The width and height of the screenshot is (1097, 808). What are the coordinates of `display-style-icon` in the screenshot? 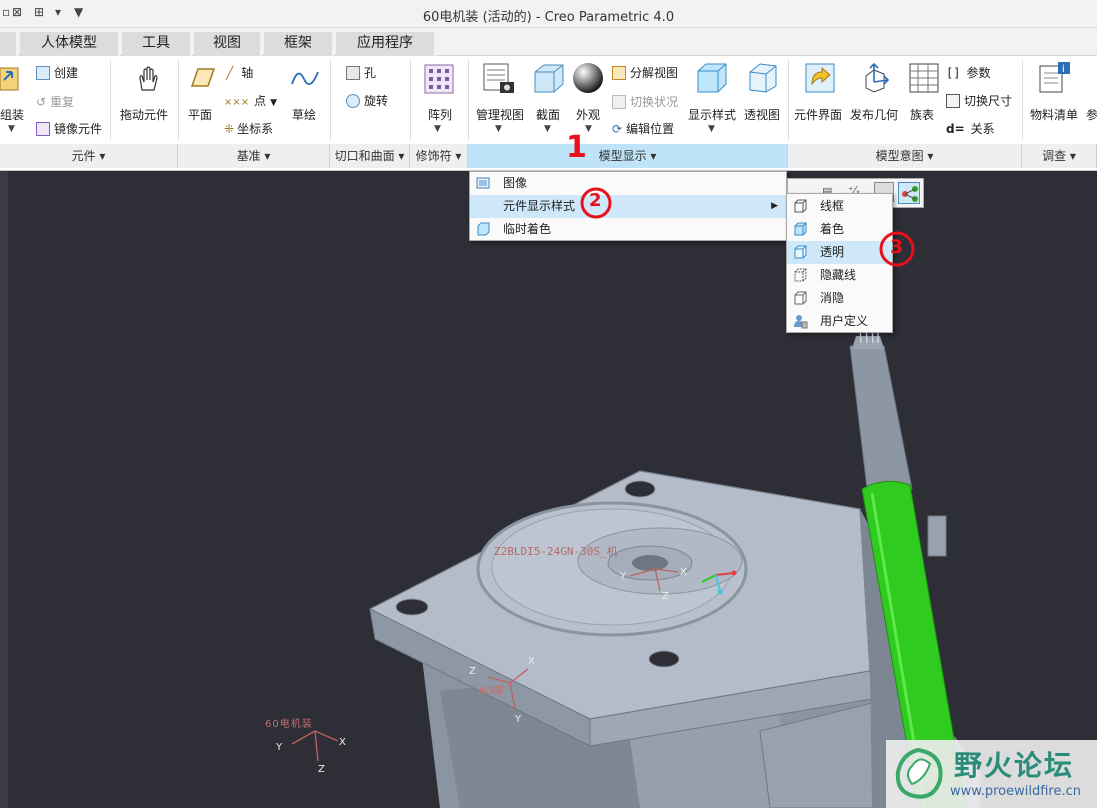 It's located at (712, 78).